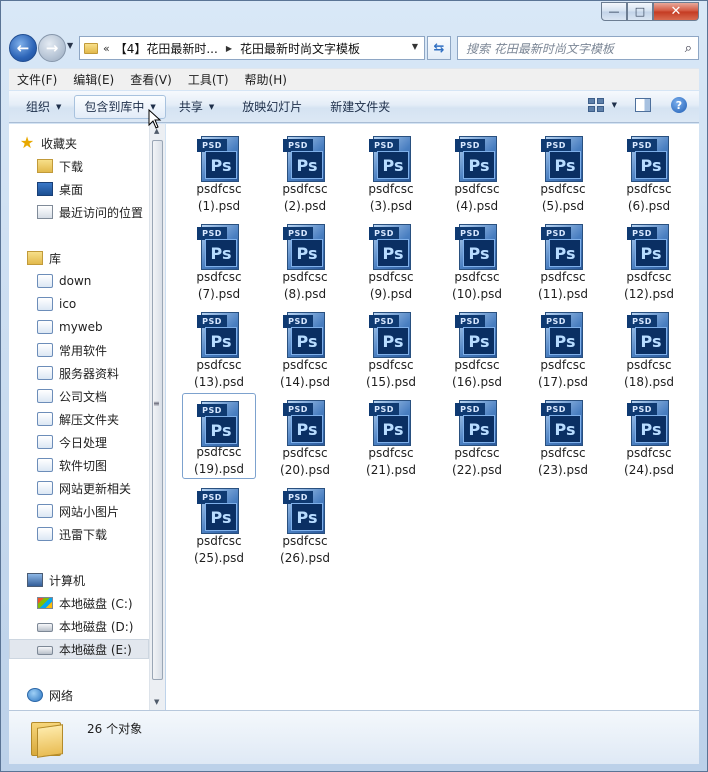 This screenshot has width=708, height=772. I want to click on search-input: 搜索 花田最新时尚文字模板 ⌕, so click(578, 48).